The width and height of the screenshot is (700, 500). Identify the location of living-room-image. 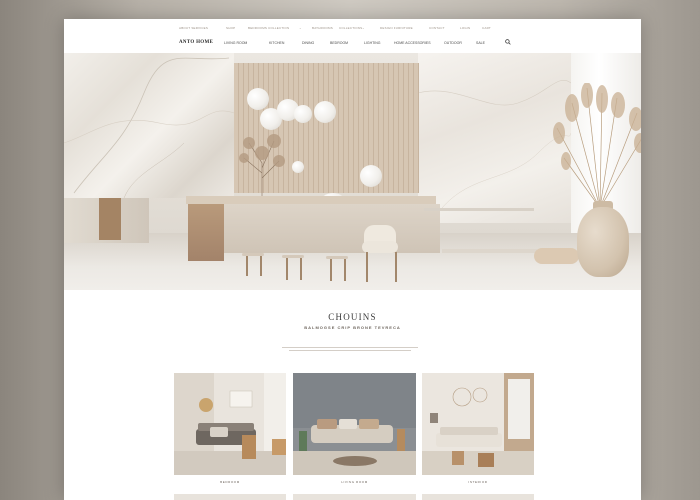
(354, 424).